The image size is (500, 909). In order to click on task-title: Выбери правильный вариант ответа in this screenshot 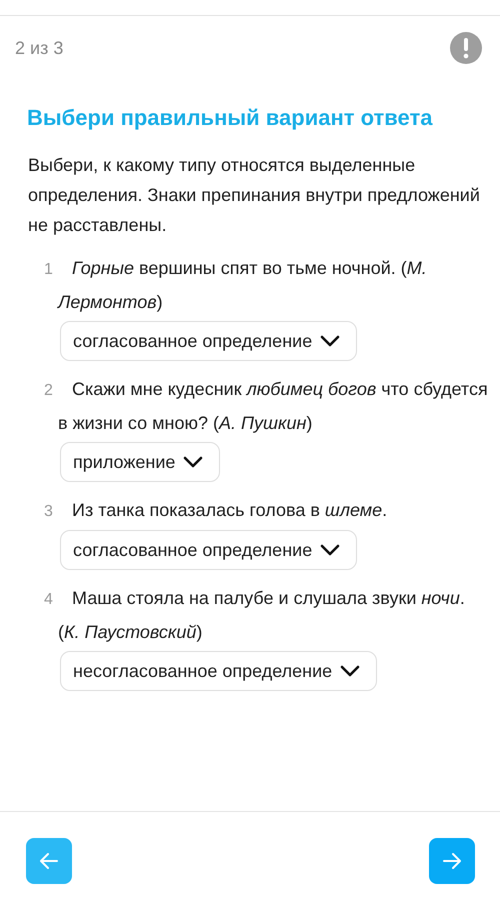, I will do `click(230, 118)`.